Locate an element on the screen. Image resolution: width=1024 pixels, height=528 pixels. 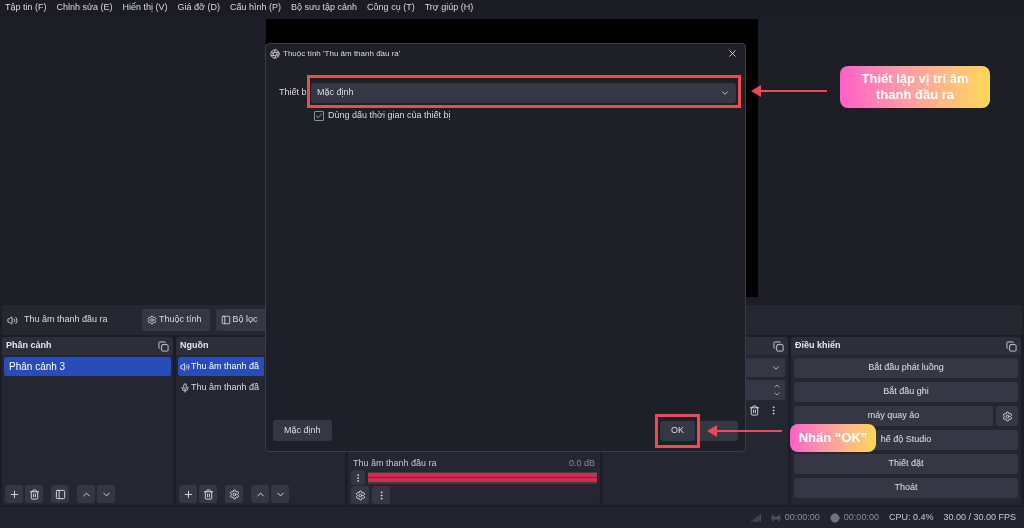
chevron-down-icon is located at coordinates (777, 394).